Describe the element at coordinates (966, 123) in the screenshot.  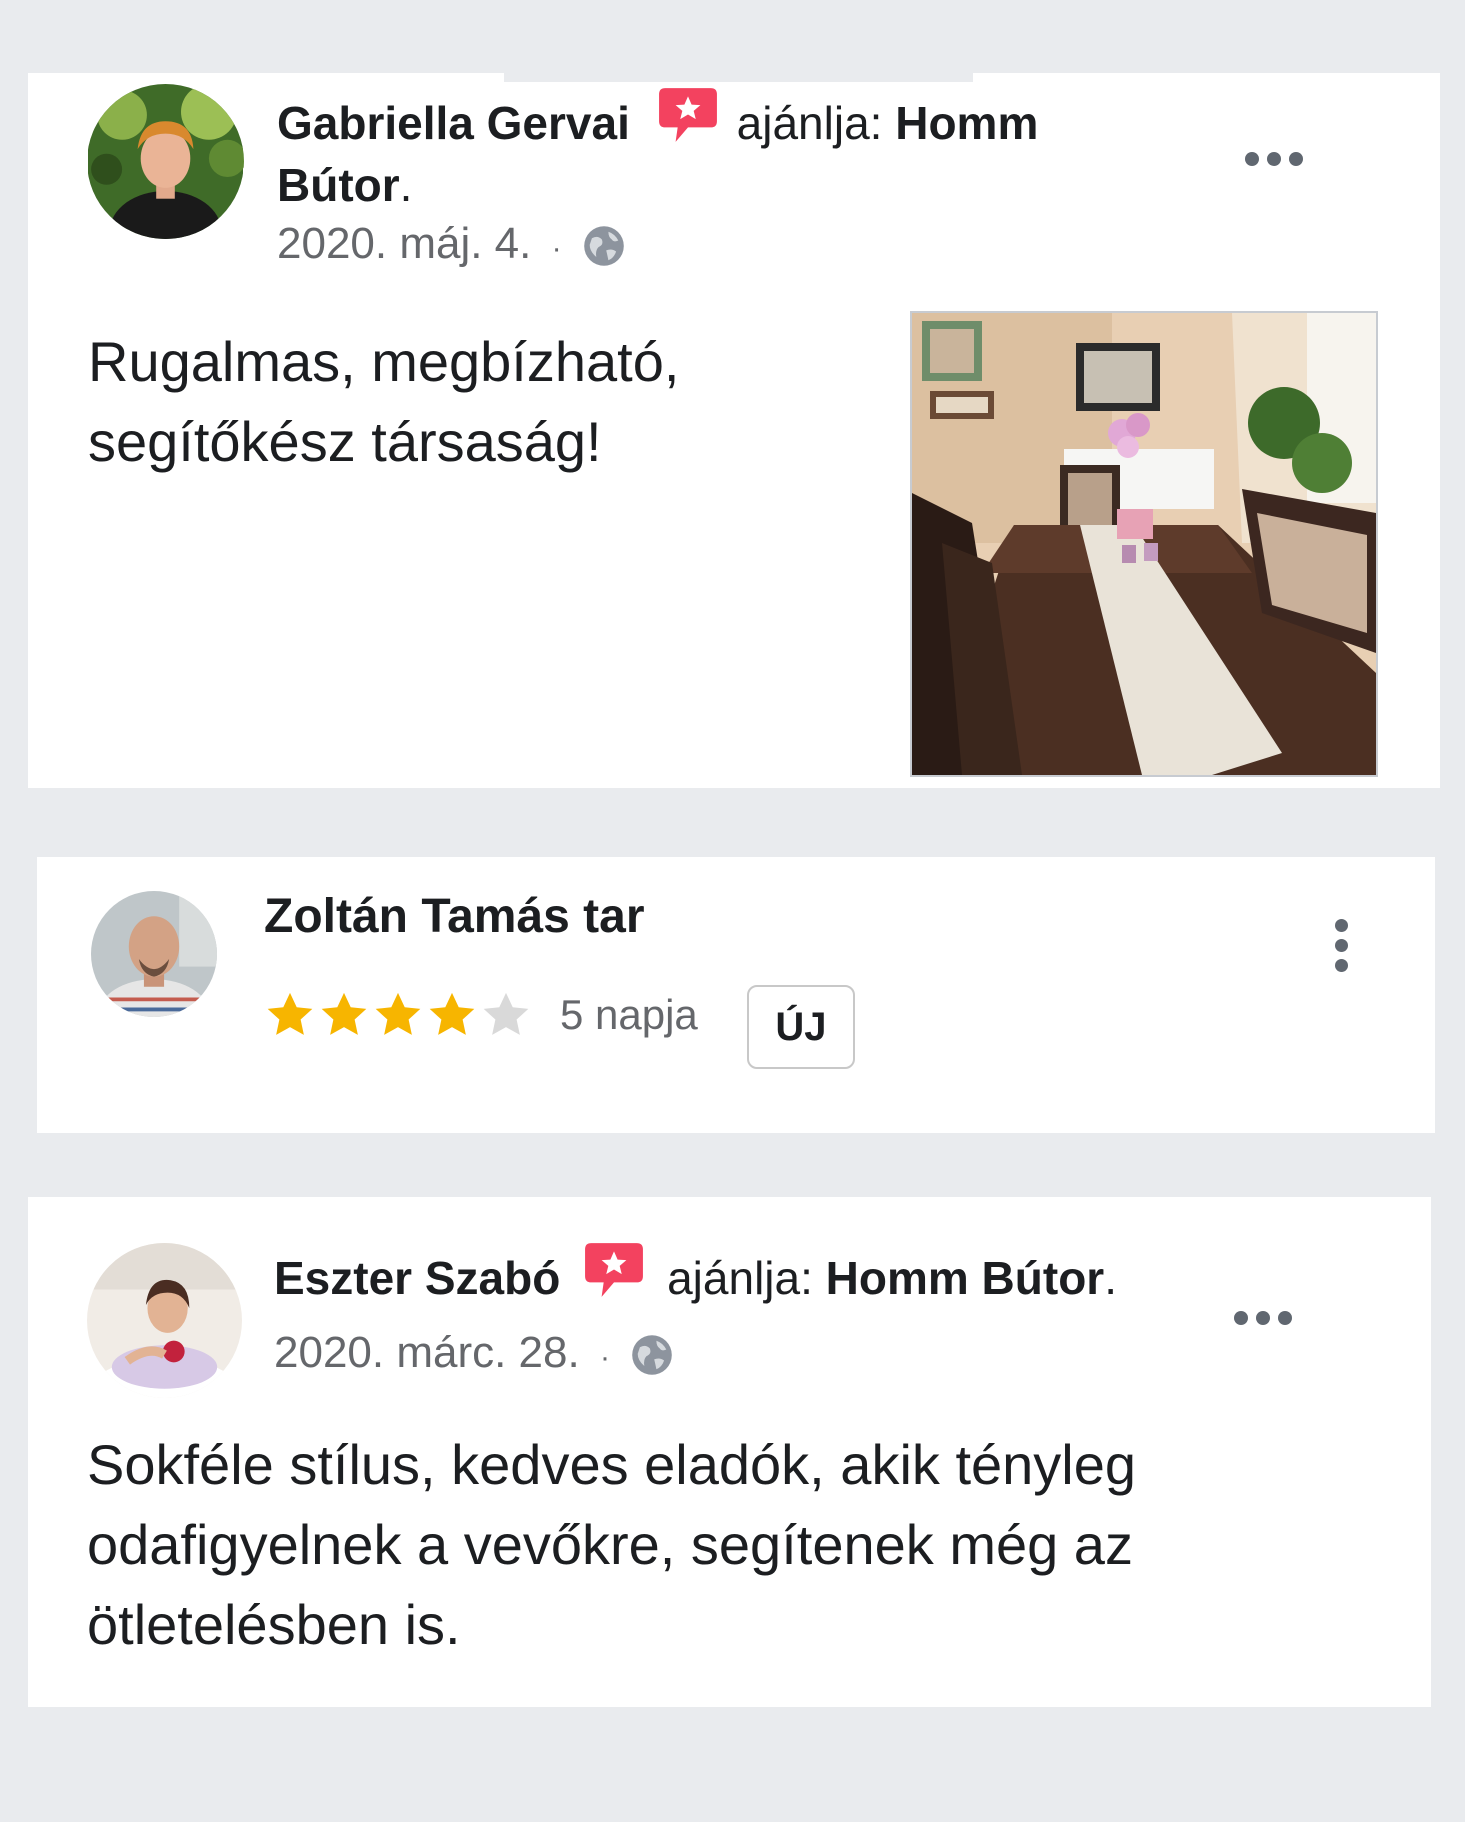
I see `page-name: Homm` at that location.